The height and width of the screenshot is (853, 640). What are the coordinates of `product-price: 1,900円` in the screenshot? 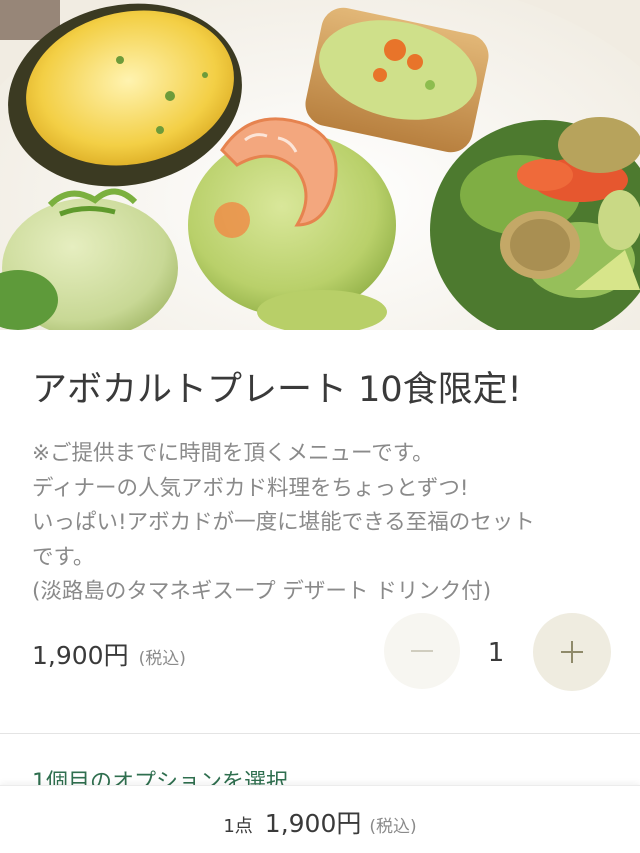 It's located at (80, 655).